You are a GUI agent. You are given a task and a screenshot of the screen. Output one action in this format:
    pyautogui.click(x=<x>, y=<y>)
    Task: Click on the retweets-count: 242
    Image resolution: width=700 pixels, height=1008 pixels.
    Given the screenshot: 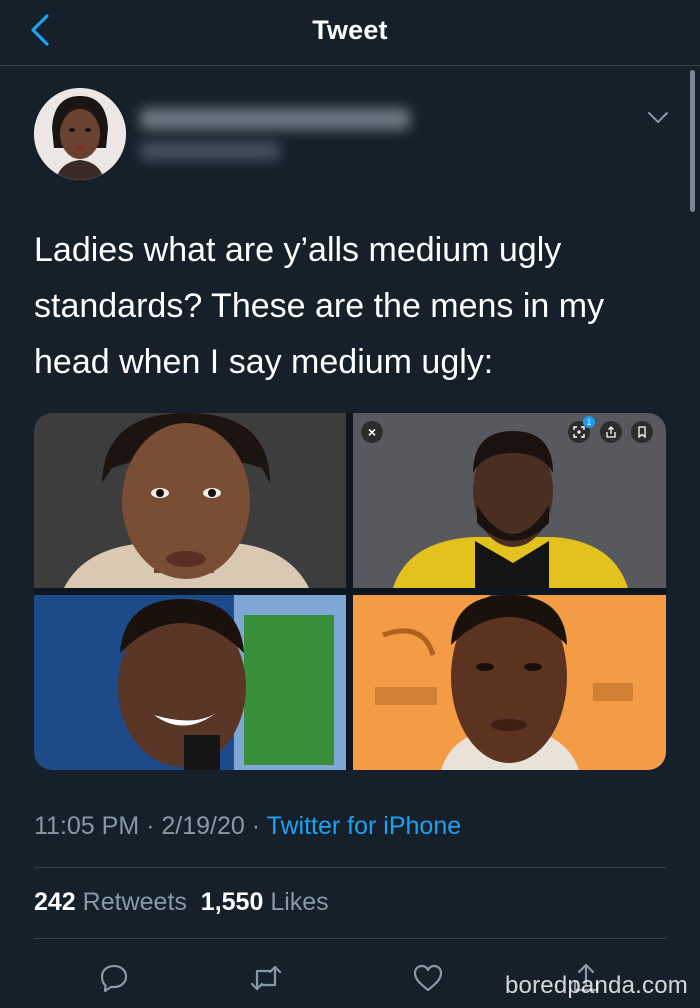 What is the action you would take?
    pyautogui.click(x=55, y=902)
    